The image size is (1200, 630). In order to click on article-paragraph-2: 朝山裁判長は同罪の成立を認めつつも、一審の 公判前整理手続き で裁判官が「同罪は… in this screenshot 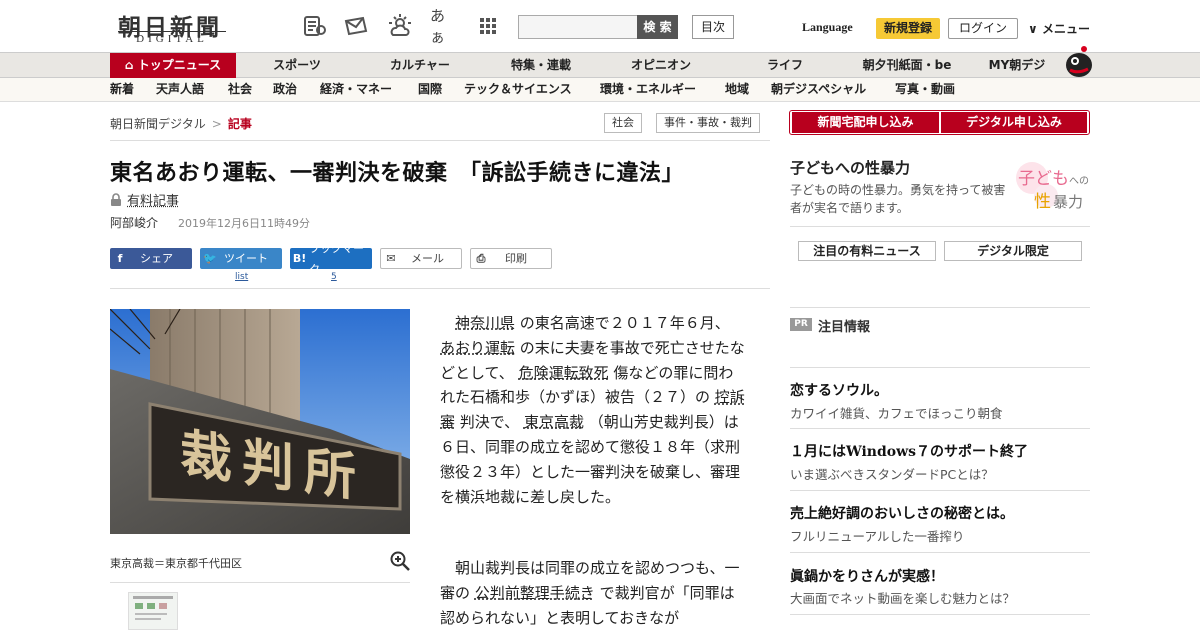, I will do `click(592, 593)`.